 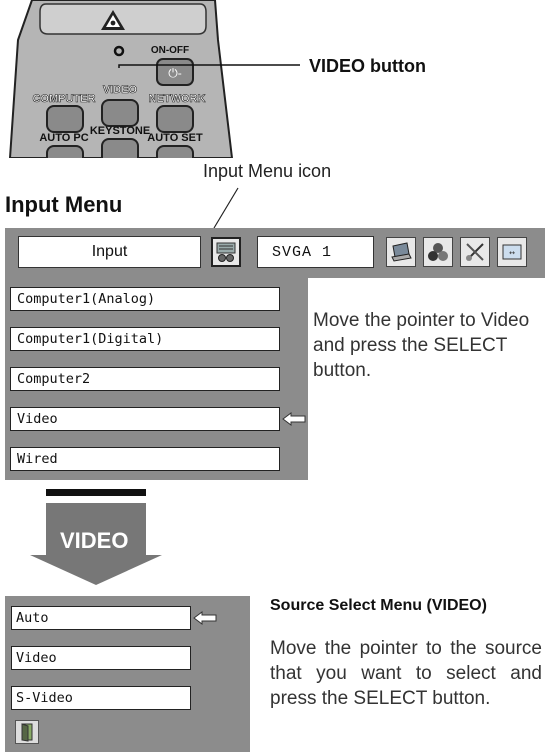 What do you see at coordinates (94, 540) in the screenshot?
I see `arrow-video-label: VIDEO` at bounding box center [94, 540].